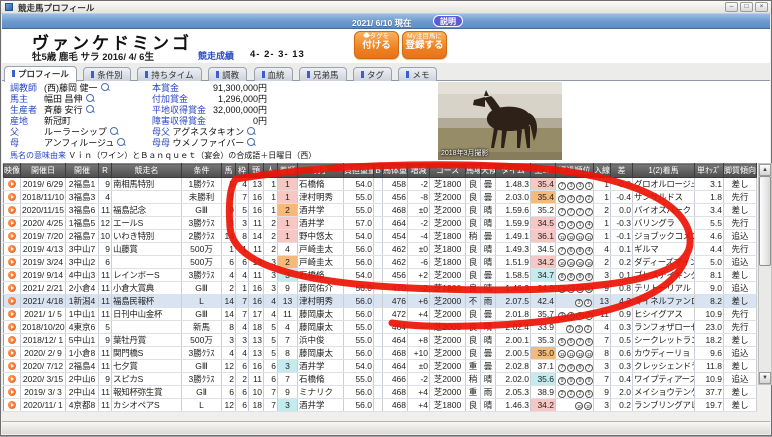 This screenshot has width=772, height=437. What do you see at coordinates (740, 392) in the screenshot?
I see `cell-style: 差し` at bounding box center [740, 392].